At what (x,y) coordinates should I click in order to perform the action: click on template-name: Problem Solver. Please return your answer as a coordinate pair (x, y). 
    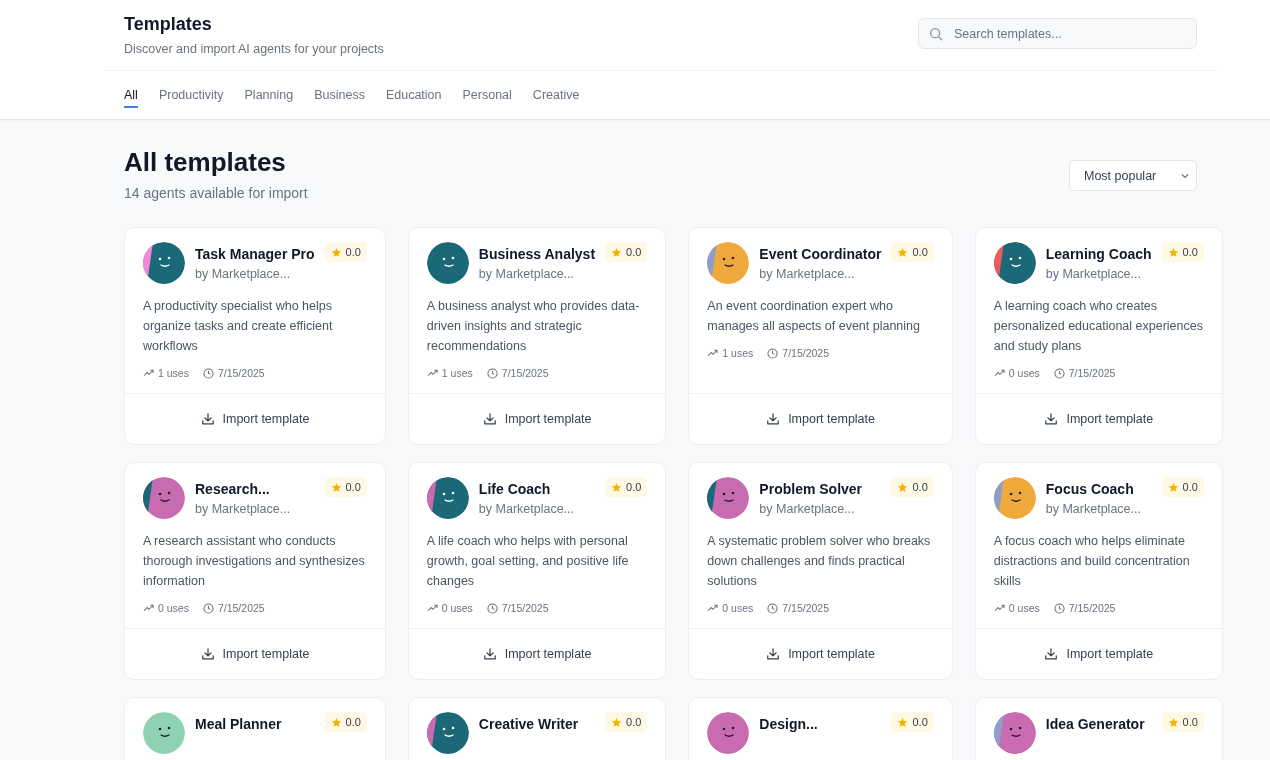
    Looking at the image, I should click on (811, 489).